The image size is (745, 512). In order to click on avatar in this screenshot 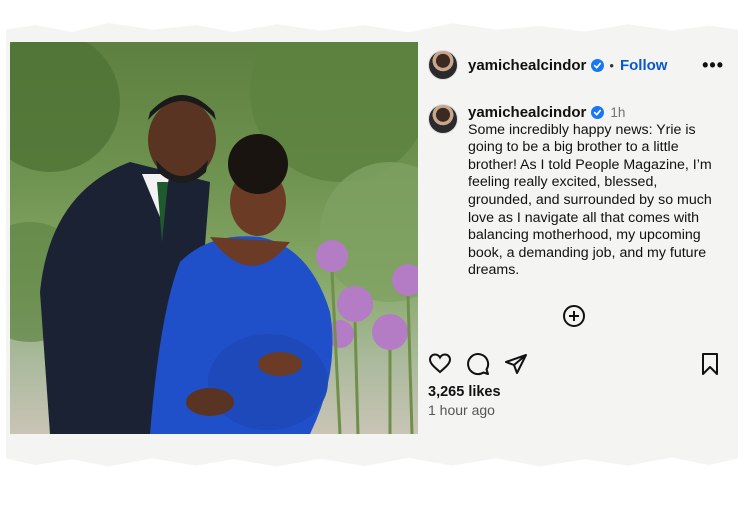, I will do `click(443, 65)`.